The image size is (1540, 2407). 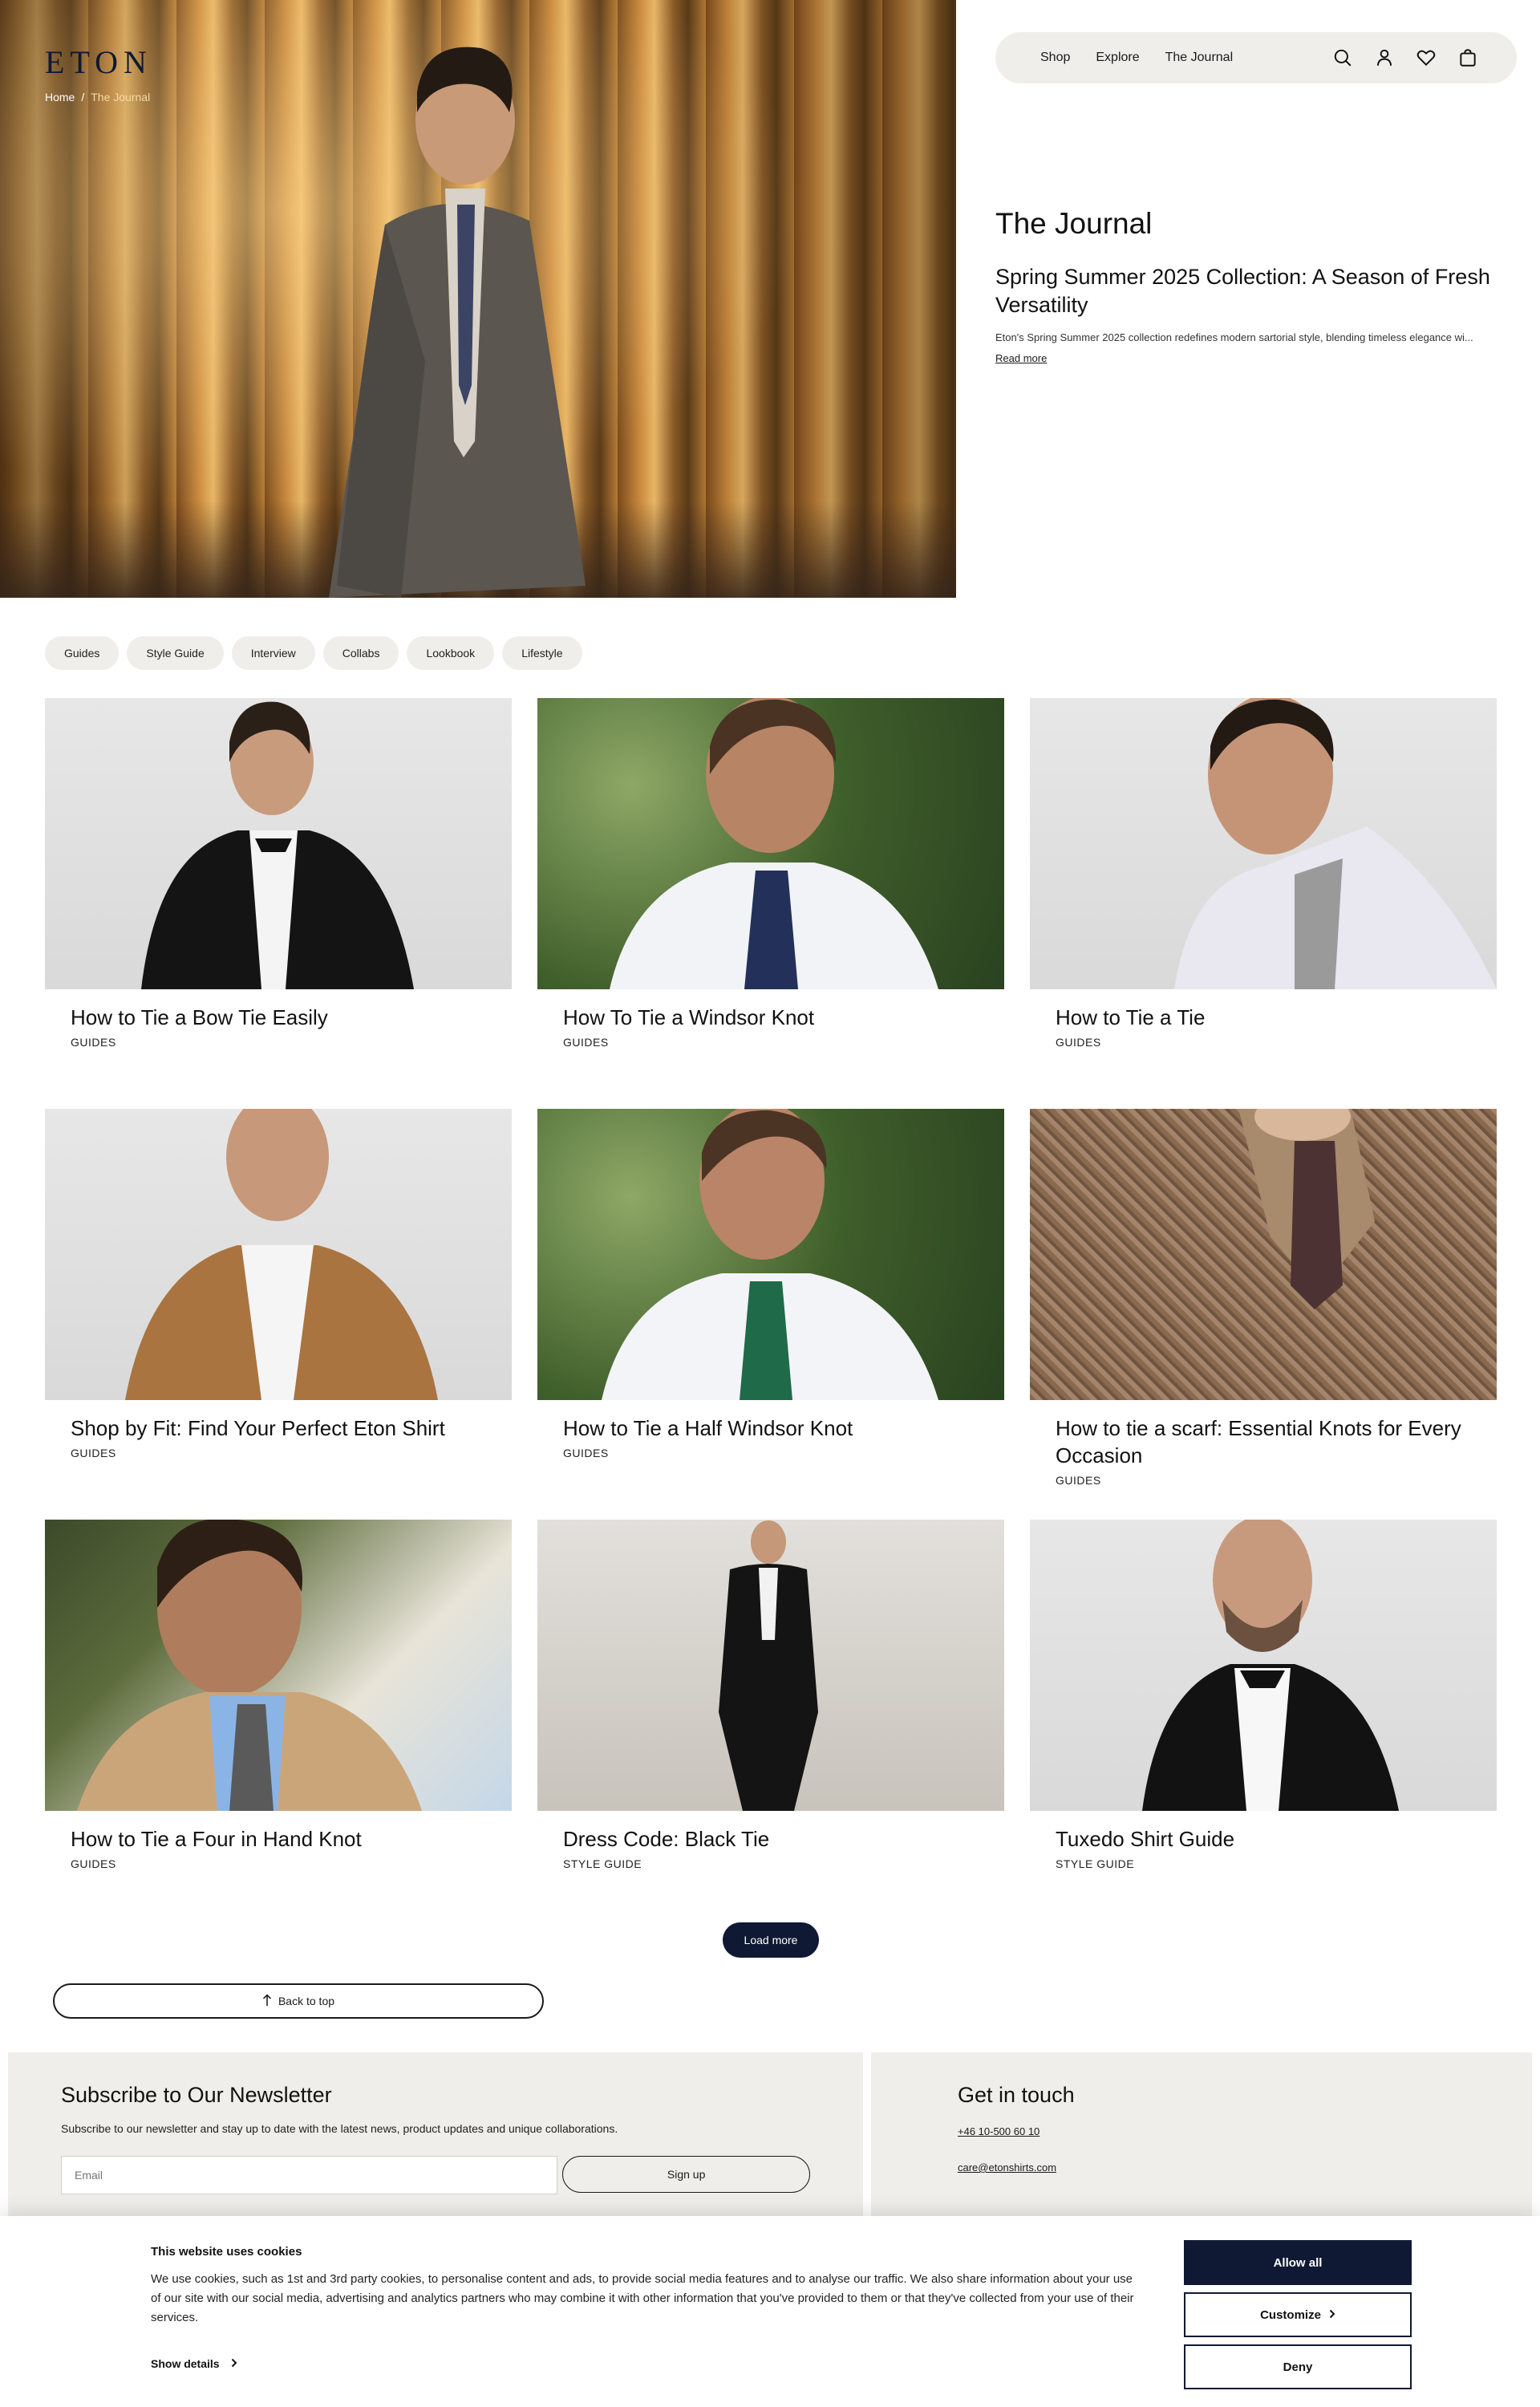 I want to click on contact-title: Get in touch, so click(x=1017, y=2095).